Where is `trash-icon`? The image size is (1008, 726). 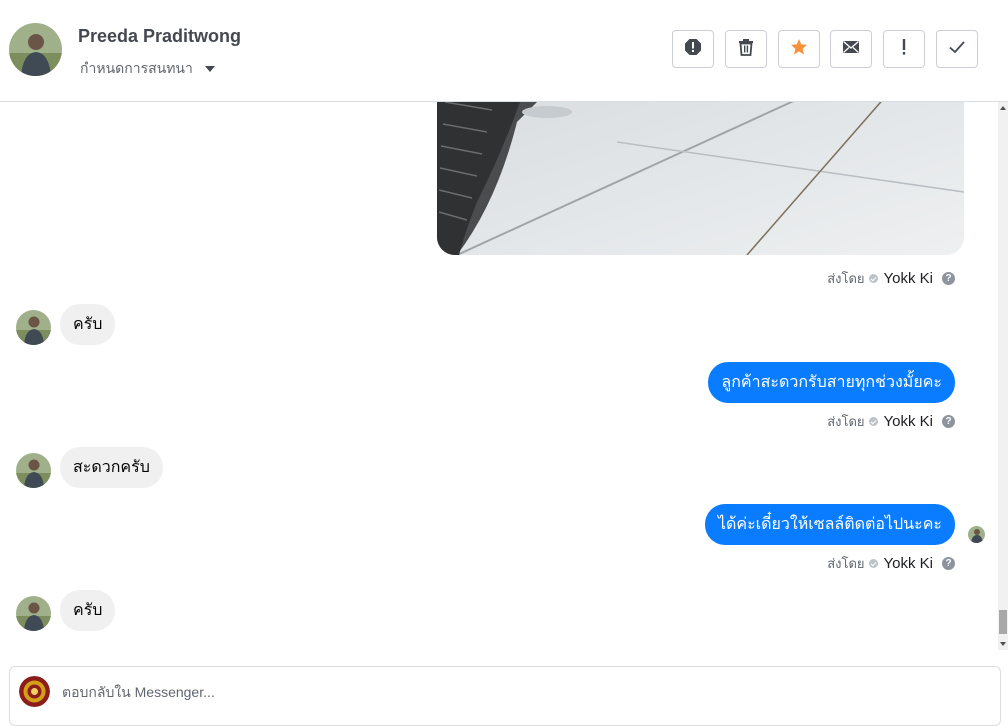
trash-icon is located at coordinates (746, 49).